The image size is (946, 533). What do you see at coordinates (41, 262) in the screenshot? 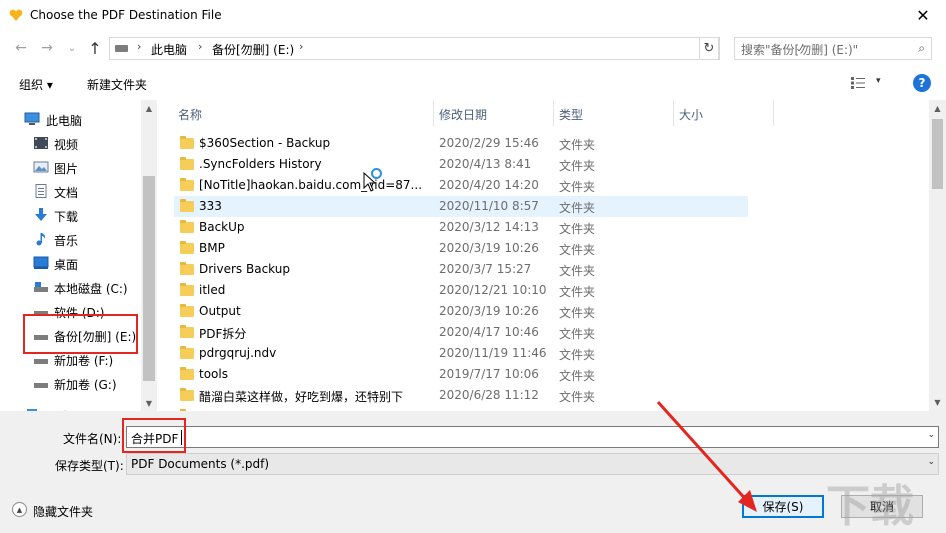
I see `desktop-icon` at bounding box center [41, 262].